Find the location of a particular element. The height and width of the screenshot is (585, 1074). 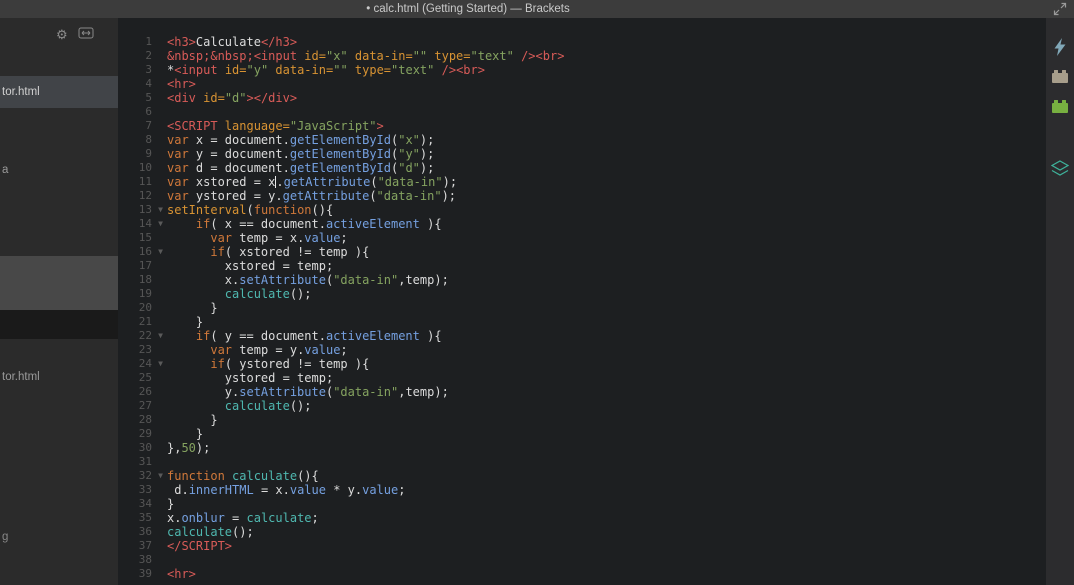

code-token: language= is located at coordinates (257, 126).